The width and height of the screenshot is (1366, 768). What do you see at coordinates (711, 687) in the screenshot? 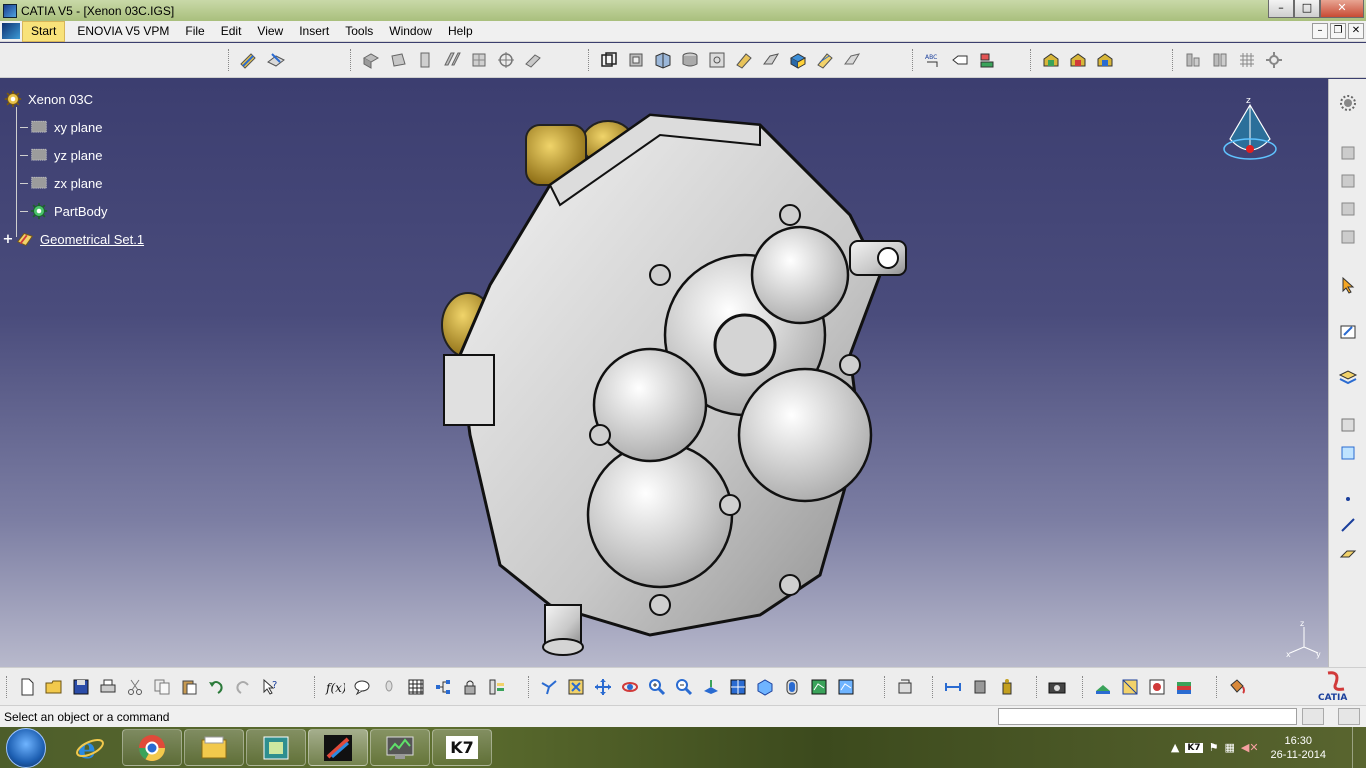
I see `normal-view-icon` at bounding box center [711, 687].